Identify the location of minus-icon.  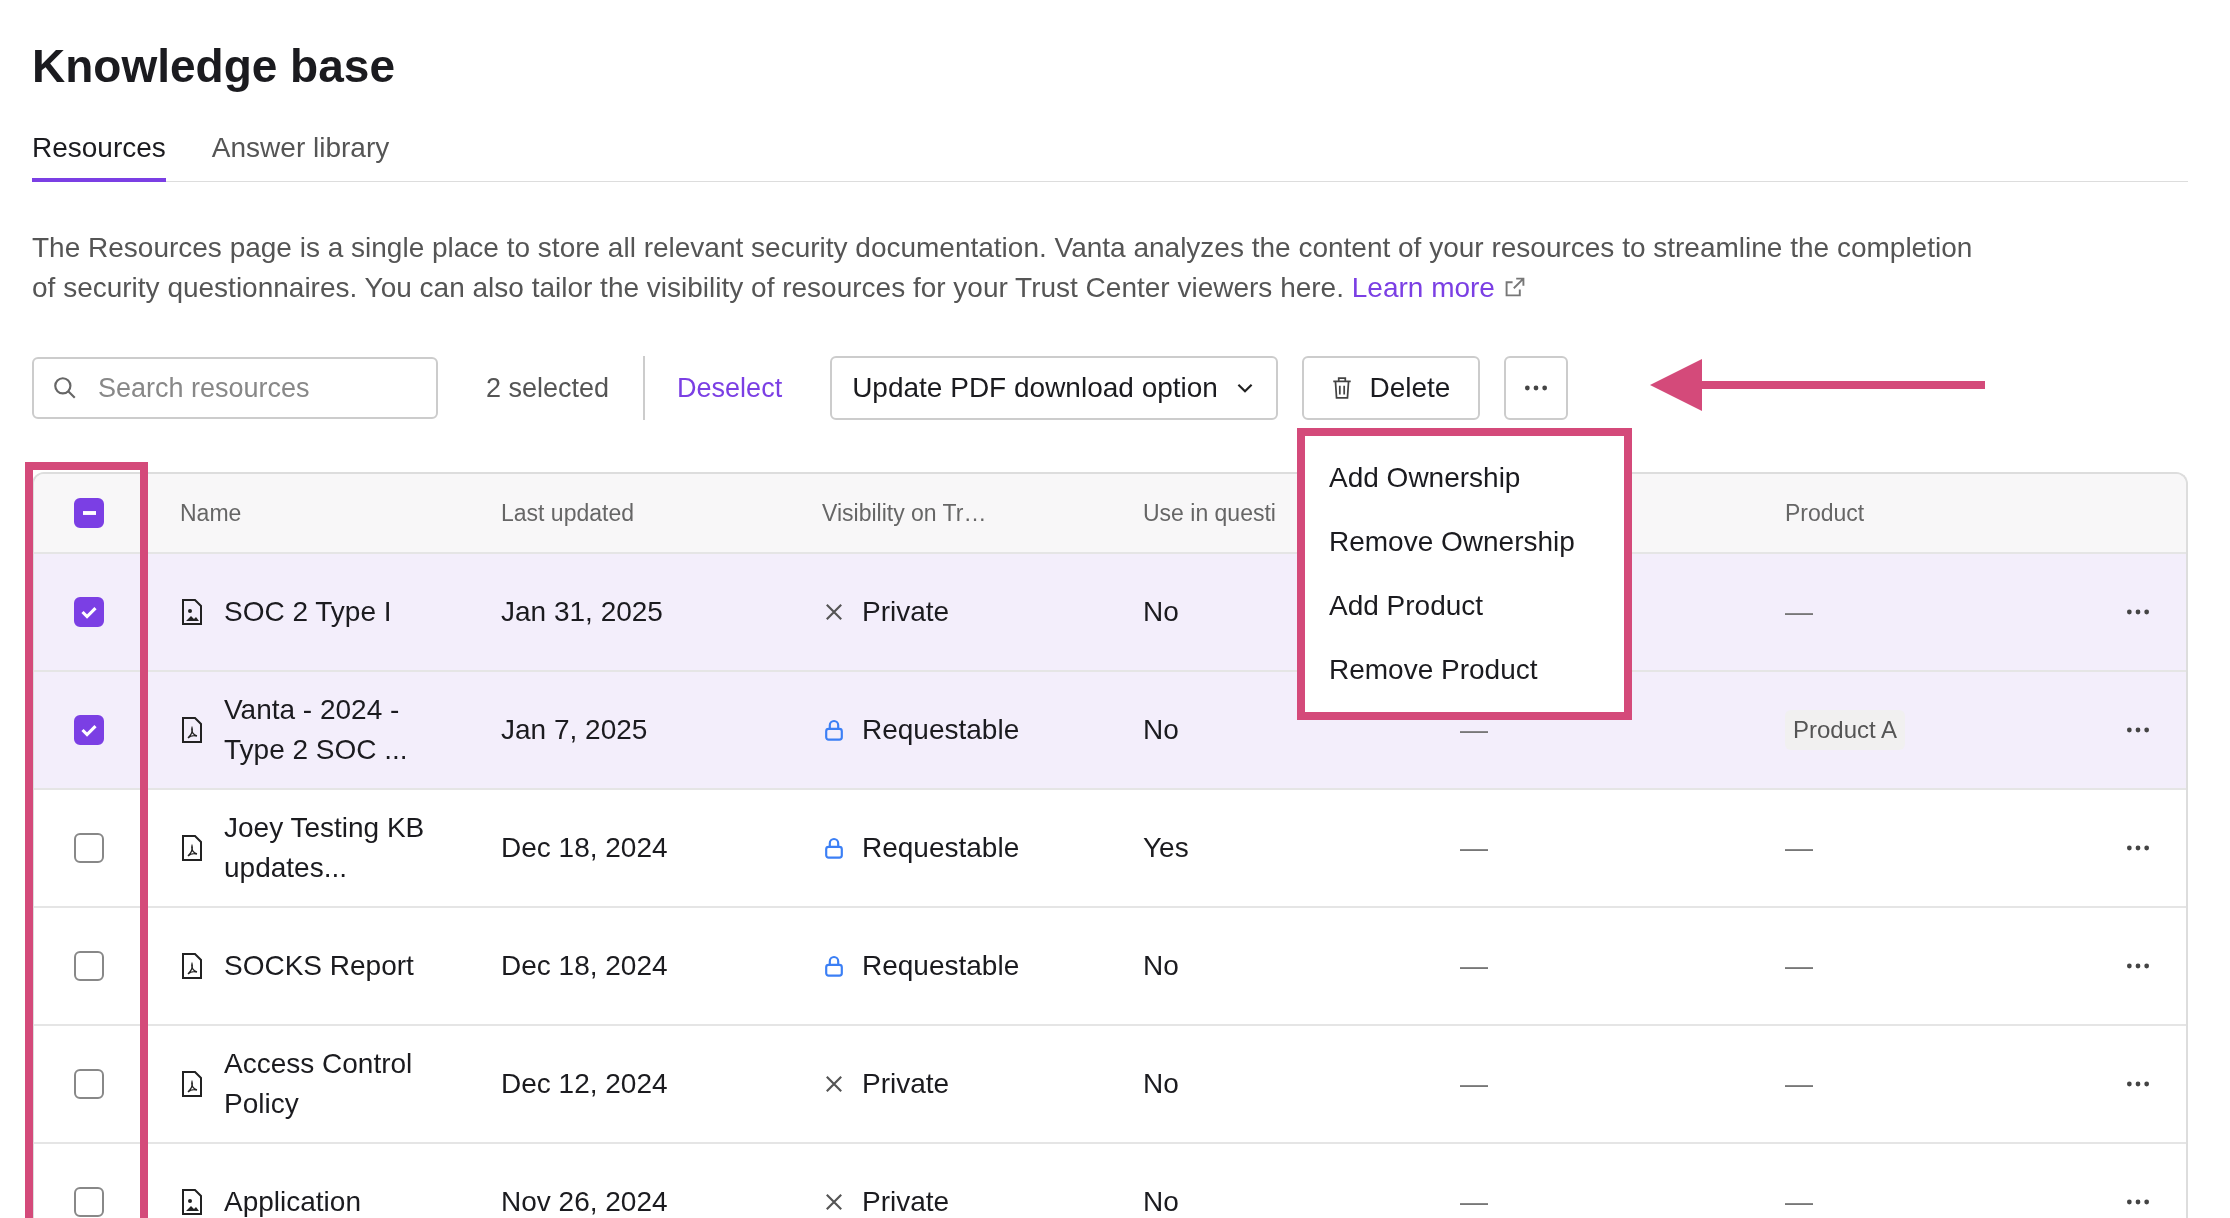
(89, 513).